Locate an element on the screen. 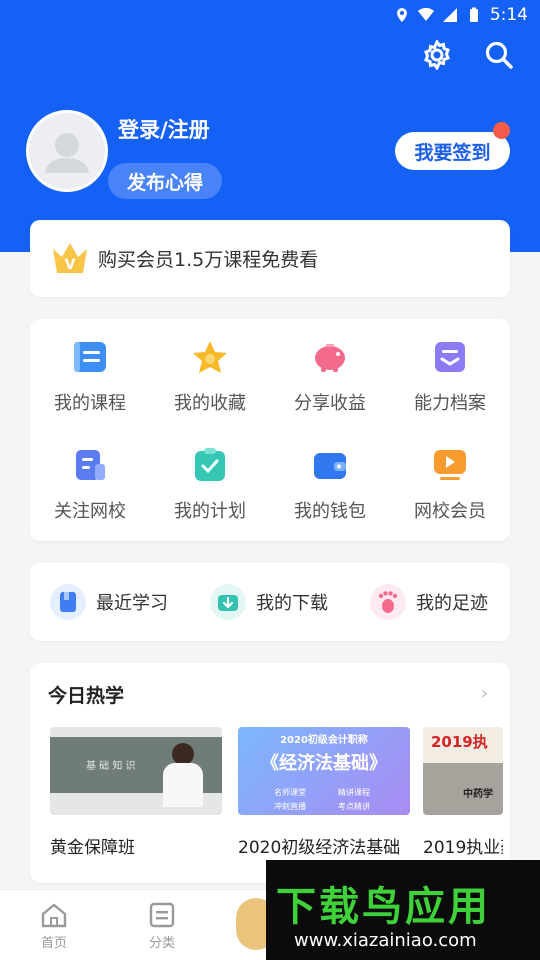  nav-label: 首页 is located at coordinates (53, 943).